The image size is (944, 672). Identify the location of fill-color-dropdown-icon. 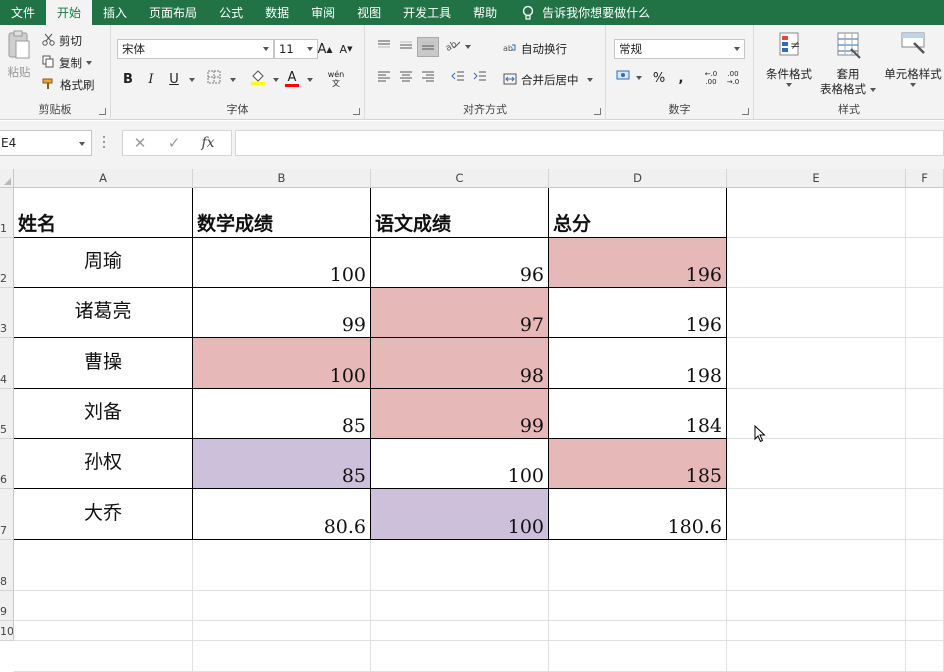
(276, 80).